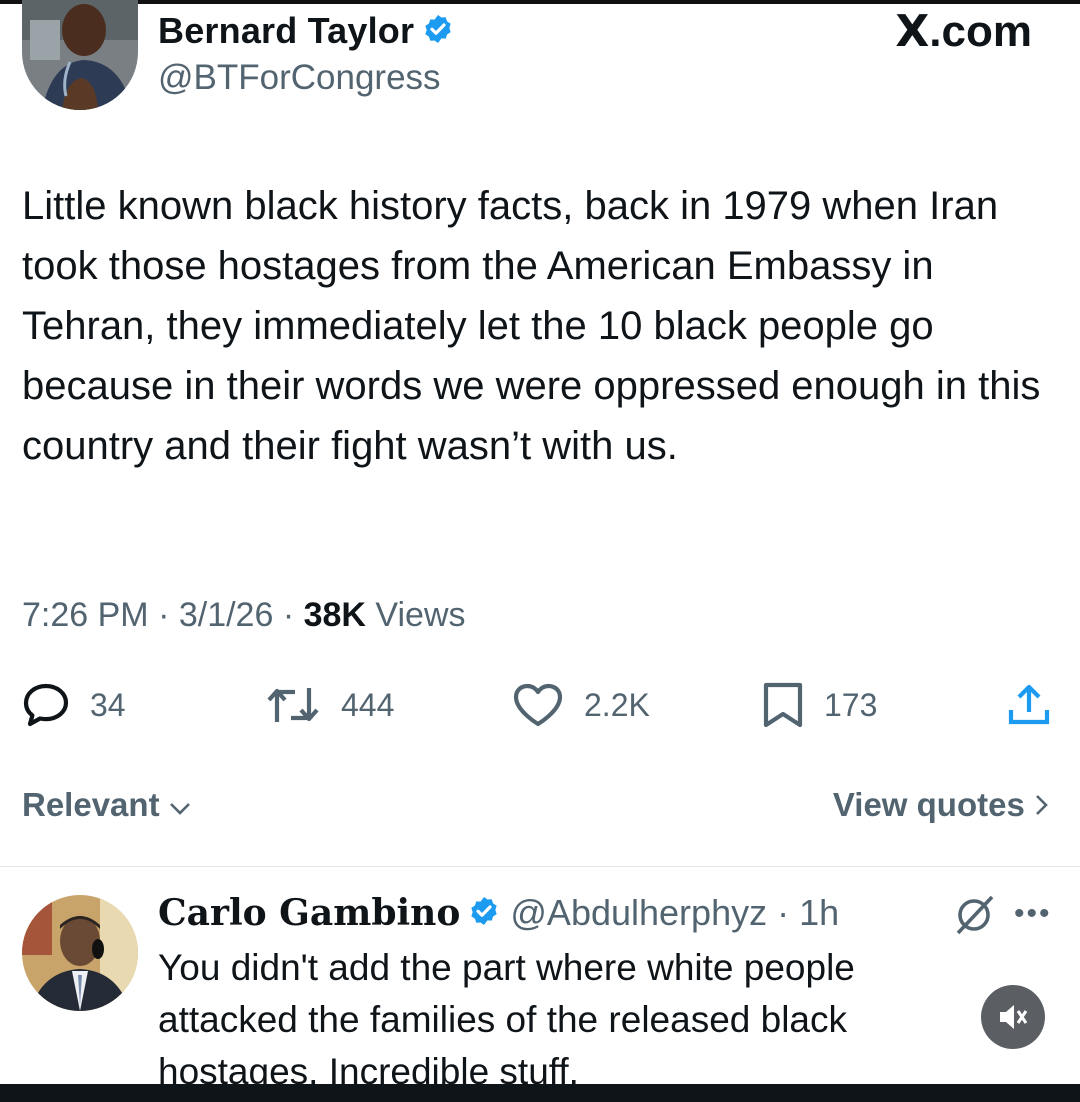  I want to click on repost-count: 444, so click(368, 704).